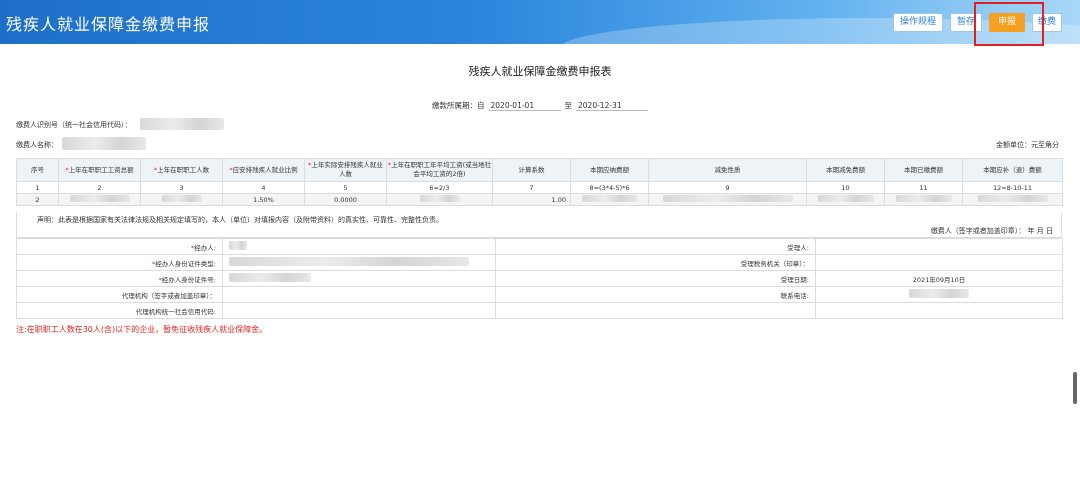 Image resolution: width=1080 pixels, height=477 pixels. What do you see at coordinates (238, 245) in the screenshot?
I see `agent-value` at bounding box center [238, 245].